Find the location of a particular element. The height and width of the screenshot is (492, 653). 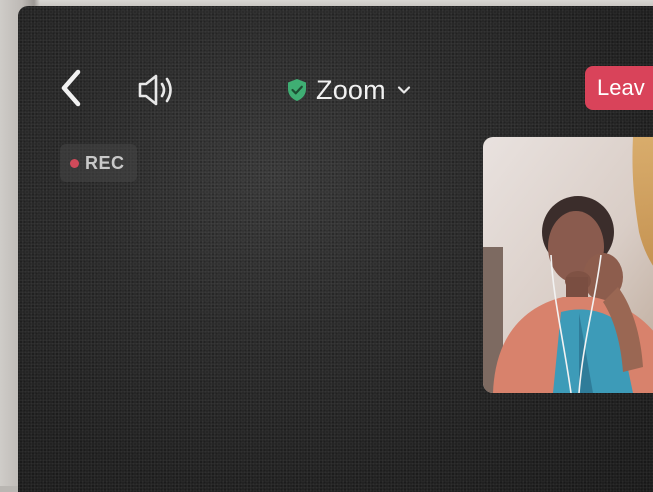

participant-video-tile is located at coordinates (568, 265).